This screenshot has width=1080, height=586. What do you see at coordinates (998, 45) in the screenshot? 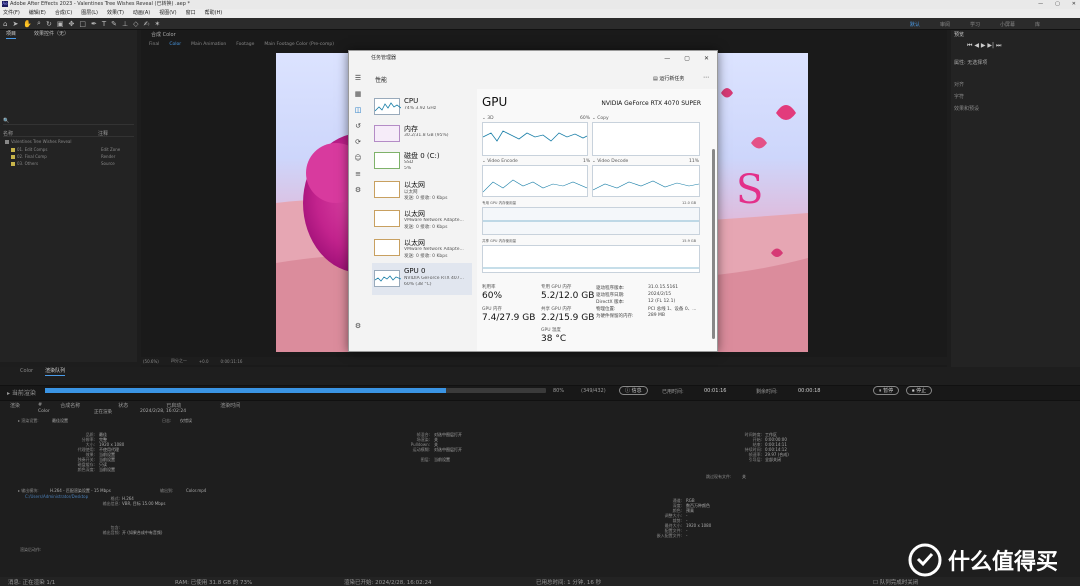
I see `last-frame-icon: ⏭` at bounding box center [998, 45].